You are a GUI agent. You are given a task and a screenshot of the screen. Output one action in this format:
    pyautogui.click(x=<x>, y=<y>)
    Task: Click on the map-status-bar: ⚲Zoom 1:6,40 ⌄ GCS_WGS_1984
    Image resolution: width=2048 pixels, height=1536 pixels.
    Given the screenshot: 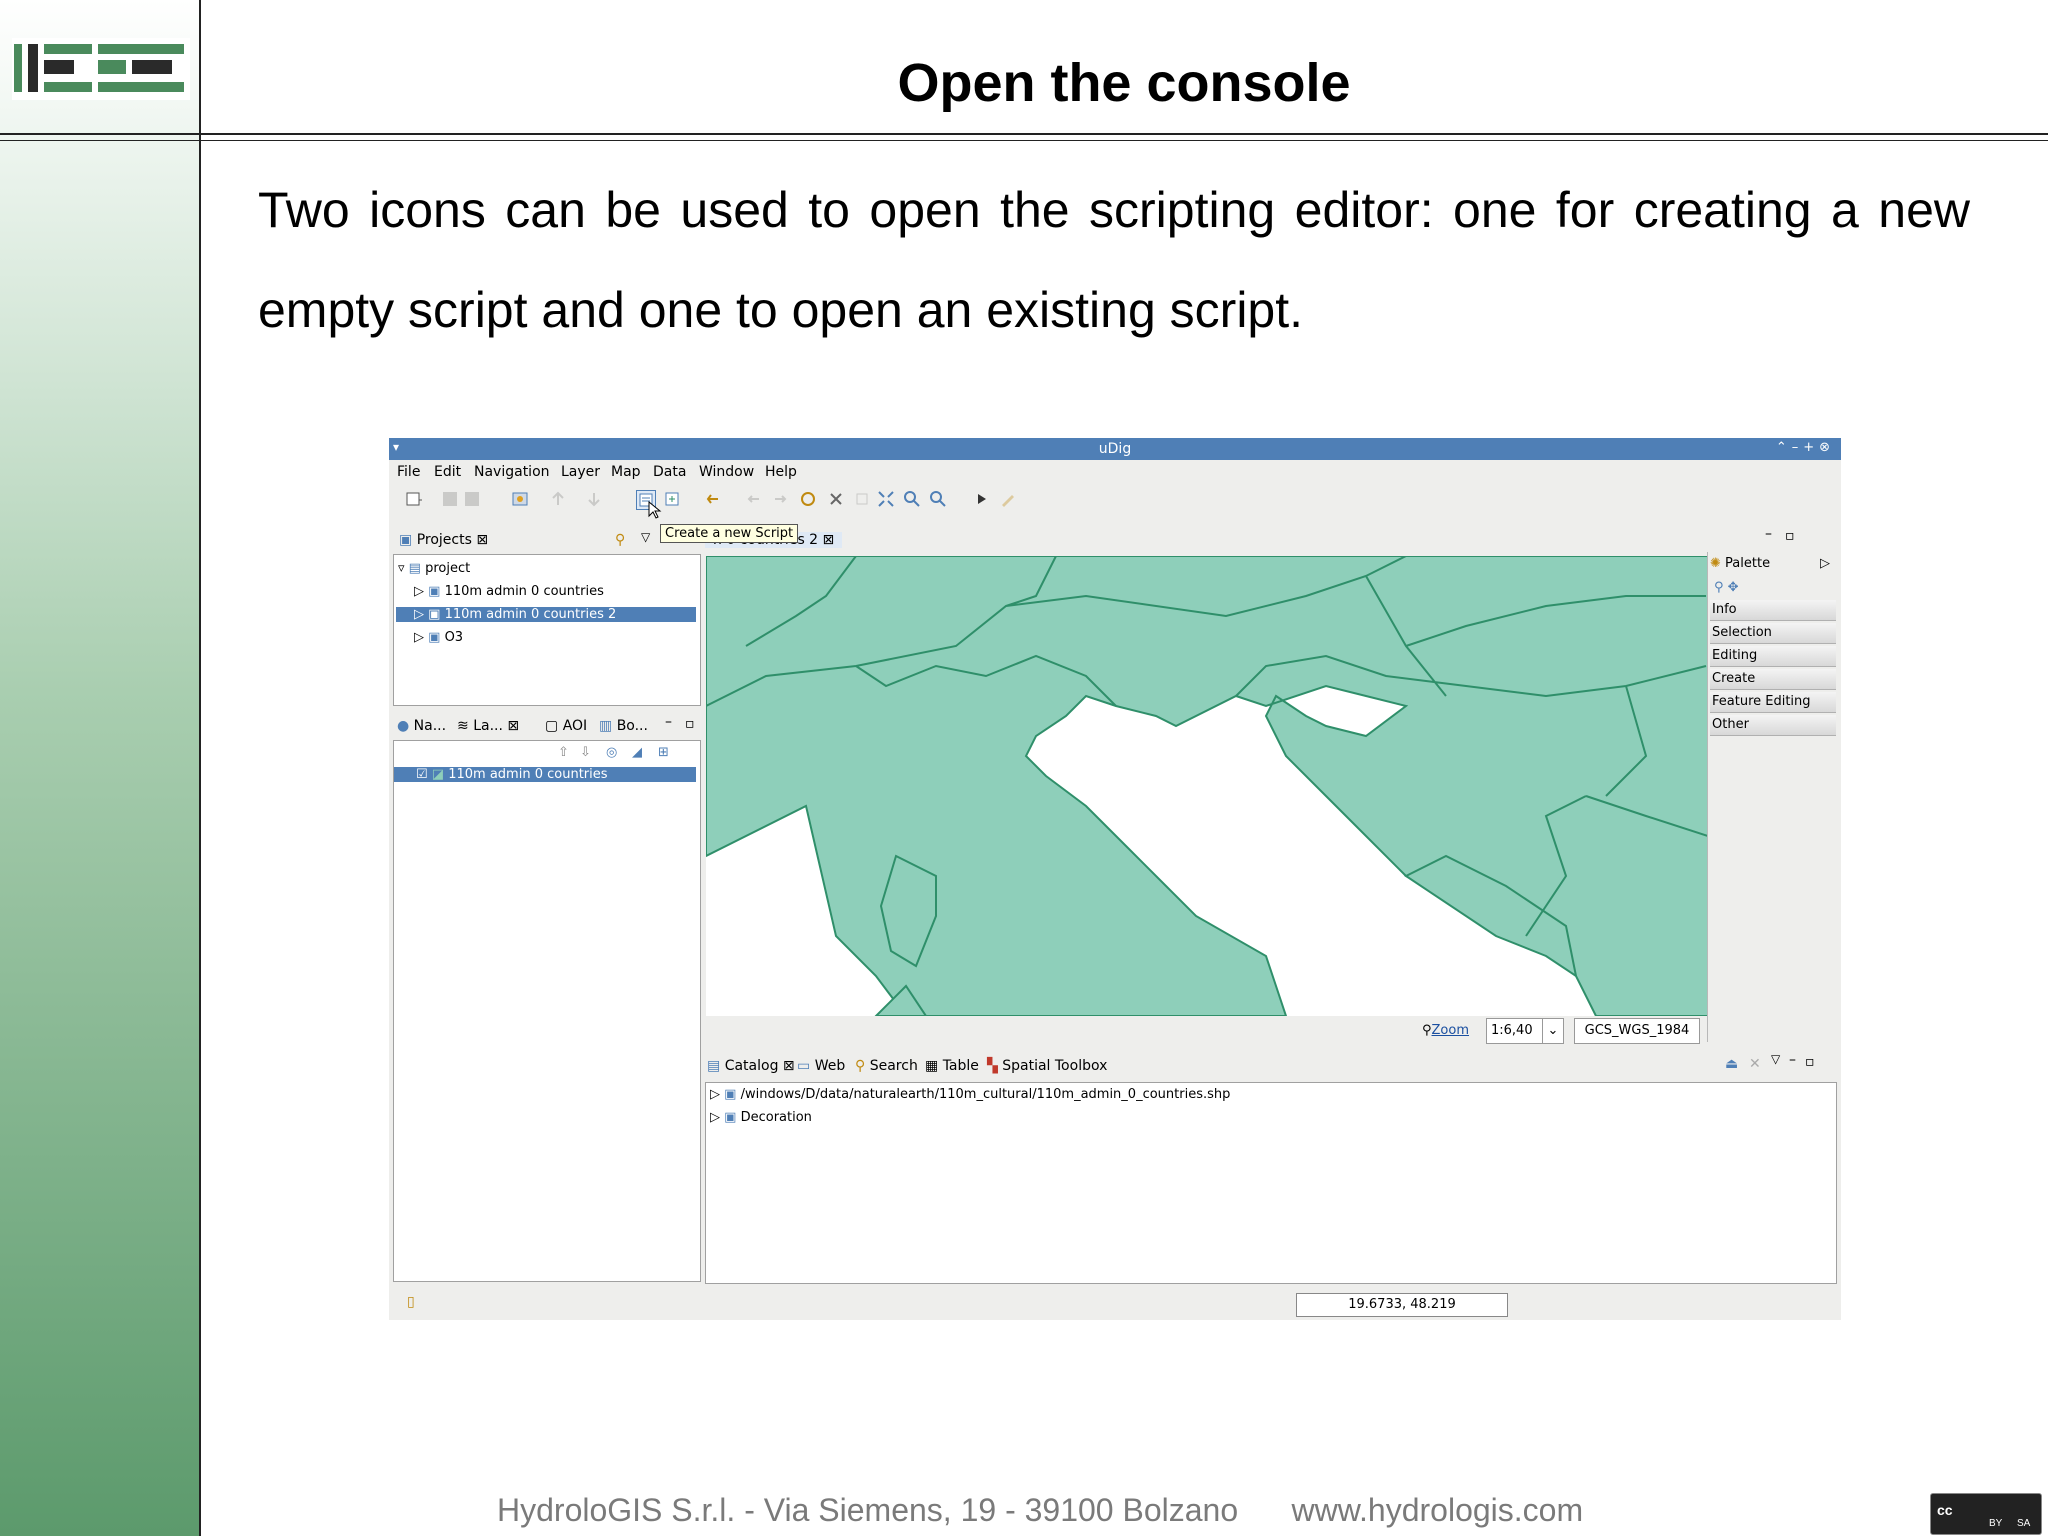 What is the action you would take?
    pyautogui.click(x=1208, y=1031)
    